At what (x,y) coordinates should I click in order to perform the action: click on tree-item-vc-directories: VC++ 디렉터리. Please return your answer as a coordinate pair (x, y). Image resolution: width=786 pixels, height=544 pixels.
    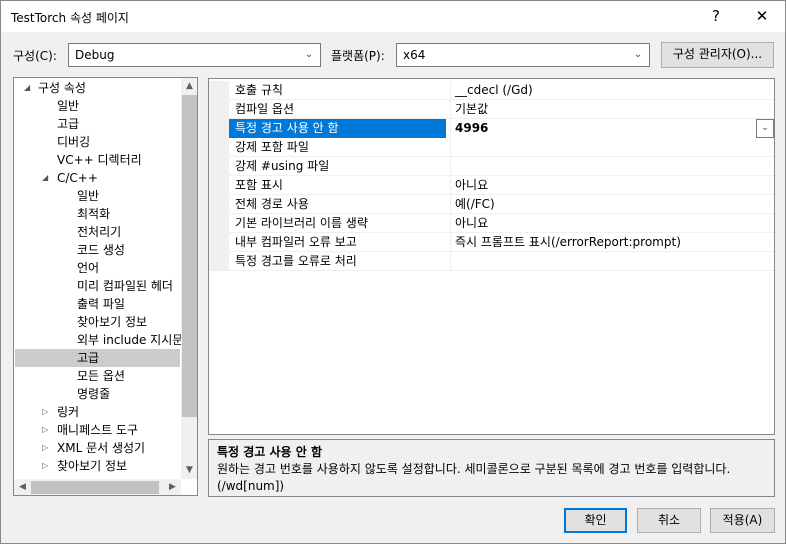
    Looking at the image, I should click on (99, 160).